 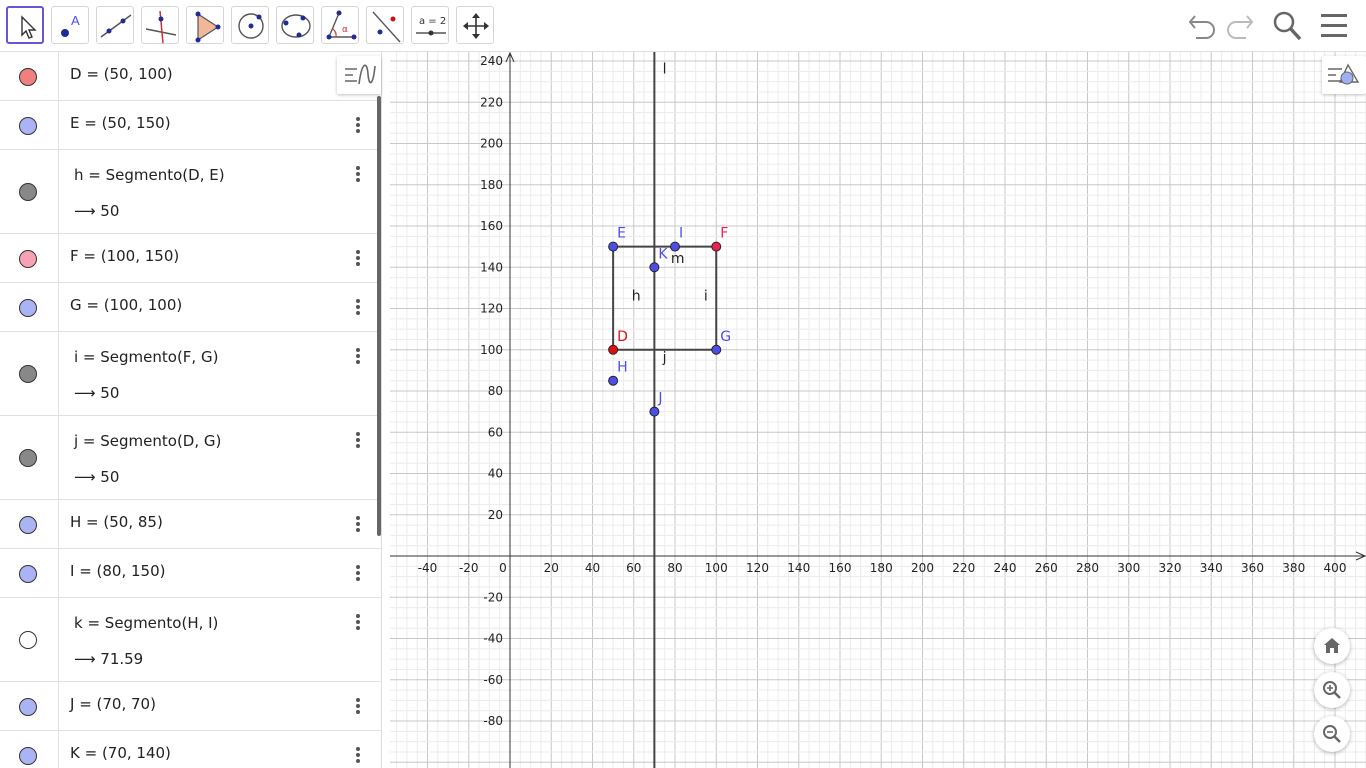 I want to click on cursor-arrow-icon, so click(x=29, y=27).